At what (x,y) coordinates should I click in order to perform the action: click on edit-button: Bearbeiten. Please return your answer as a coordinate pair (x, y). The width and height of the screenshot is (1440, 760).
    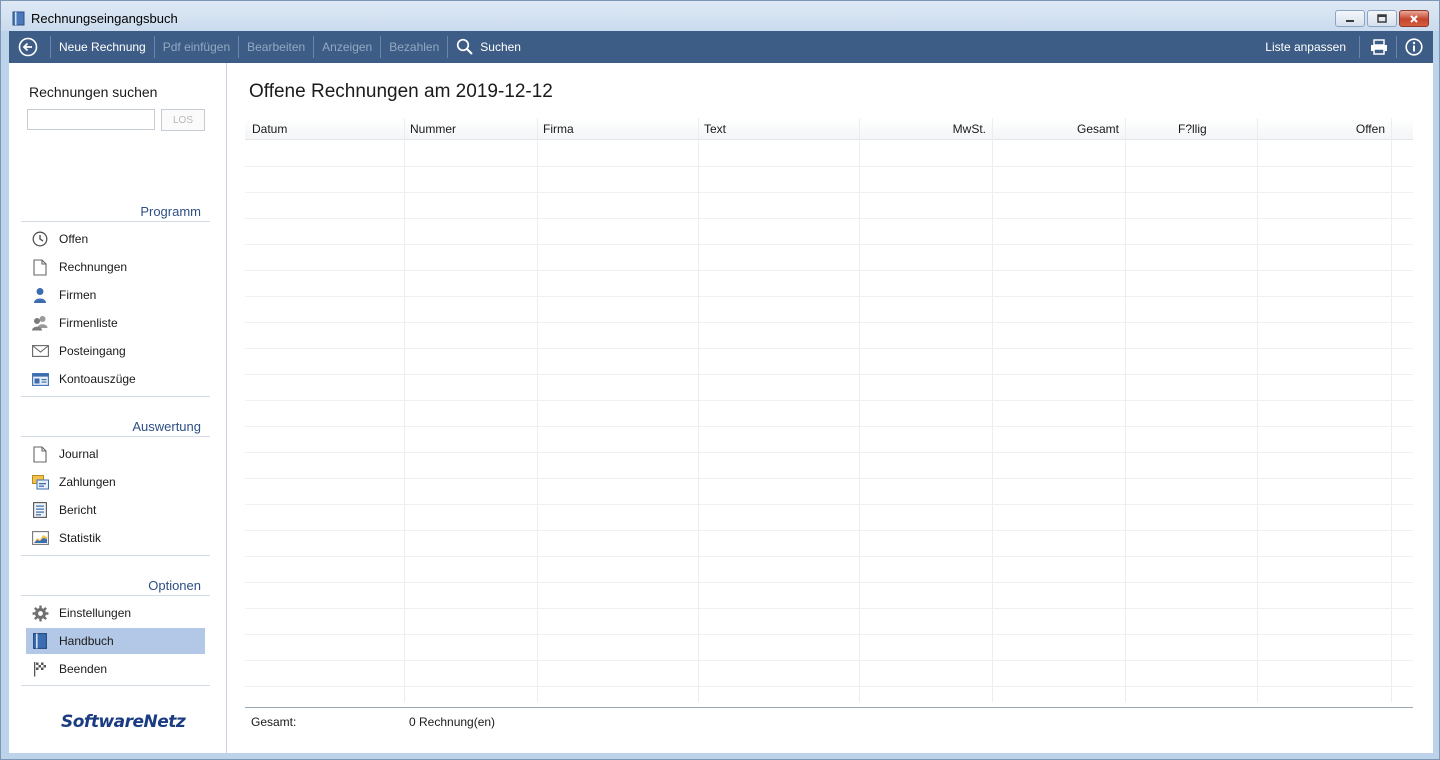
    Looking at the image, I should click on (276, 47).